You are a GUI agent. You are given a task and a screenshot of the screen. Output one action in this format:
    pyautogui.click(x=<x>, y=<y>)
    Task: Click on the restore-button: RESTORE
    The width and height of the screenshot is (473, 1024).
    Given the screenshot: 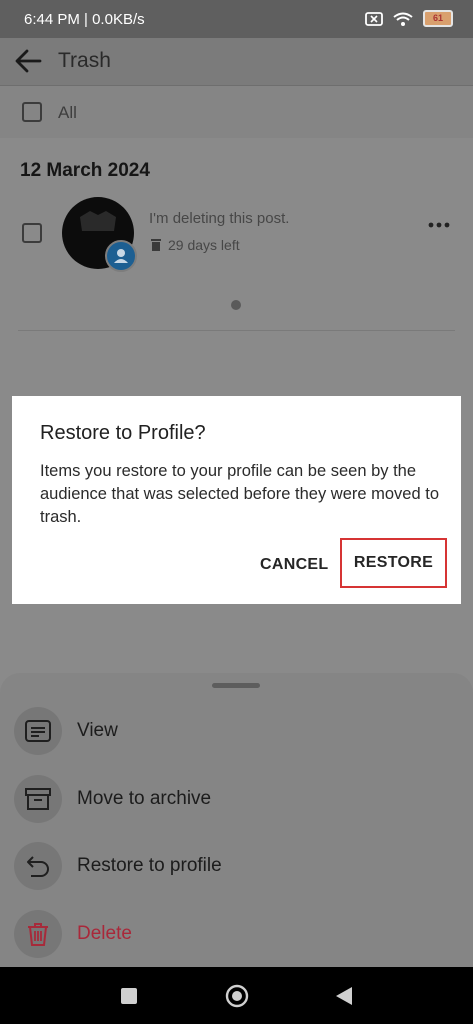 What is the action you would take?
    pyautogui.click(x=393, y=563)
    